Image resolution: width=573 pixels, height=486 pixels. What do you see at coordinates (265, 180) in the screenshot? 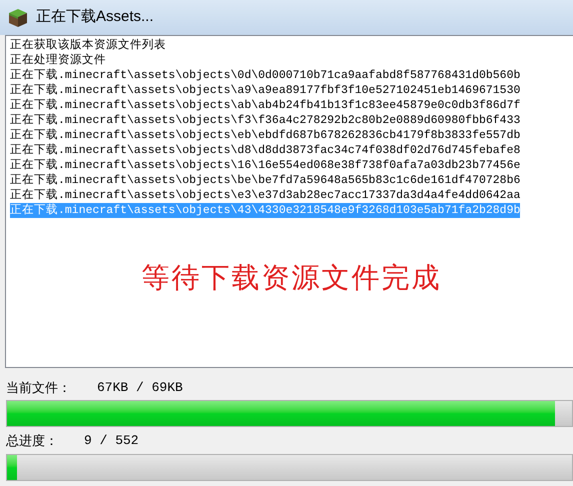
I see `log-line: 正在下载.minecraft\assets\objects\be\be7fd7a59648a565b83c1c6de161df470728b6` at bounding box center [265, 180].